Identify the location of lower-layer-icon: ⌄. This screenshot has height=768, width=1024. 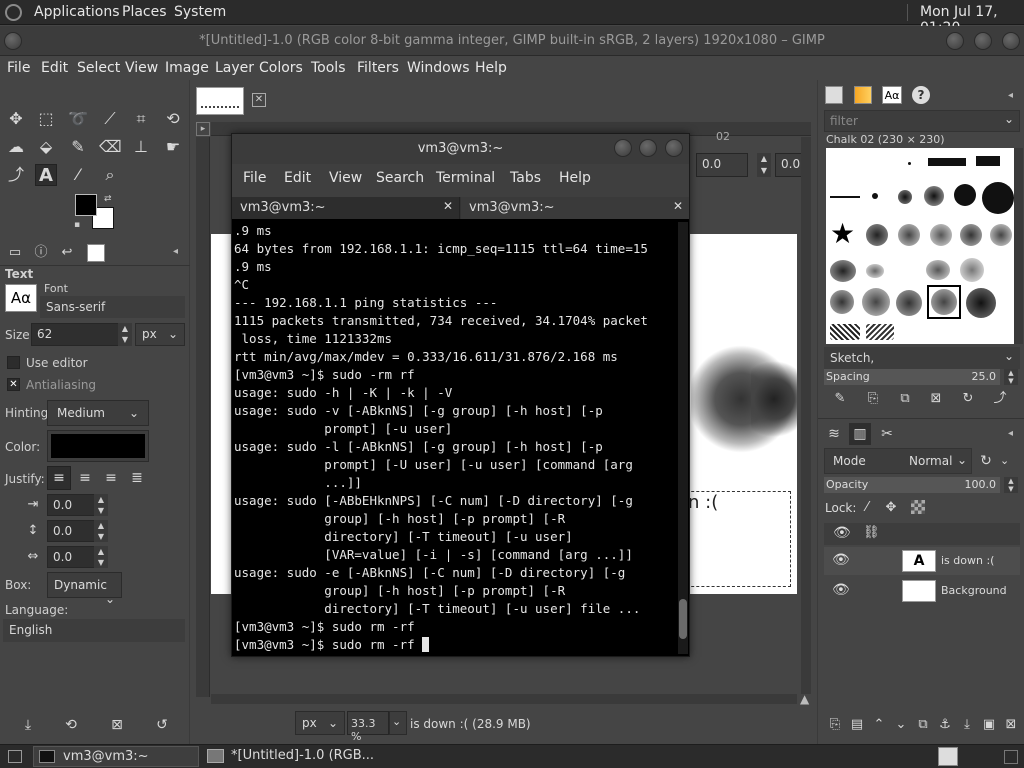
(901, 725).